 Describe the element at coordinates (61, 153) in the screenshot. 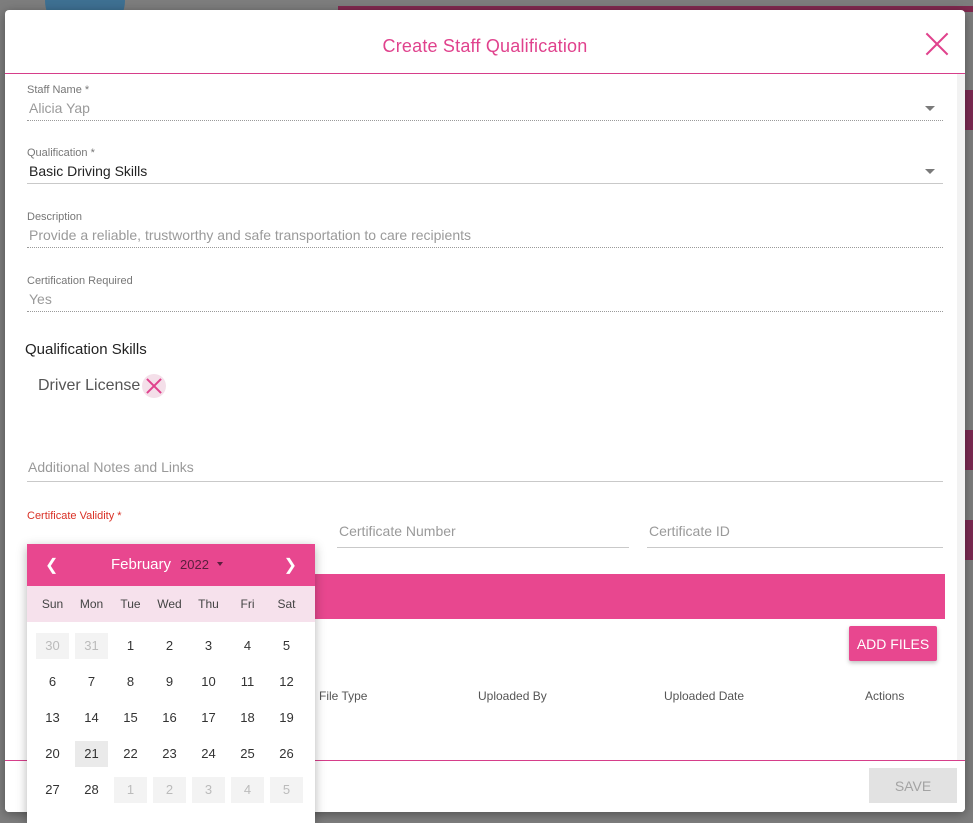

I see `qualification-label: Qualification *` at that location.